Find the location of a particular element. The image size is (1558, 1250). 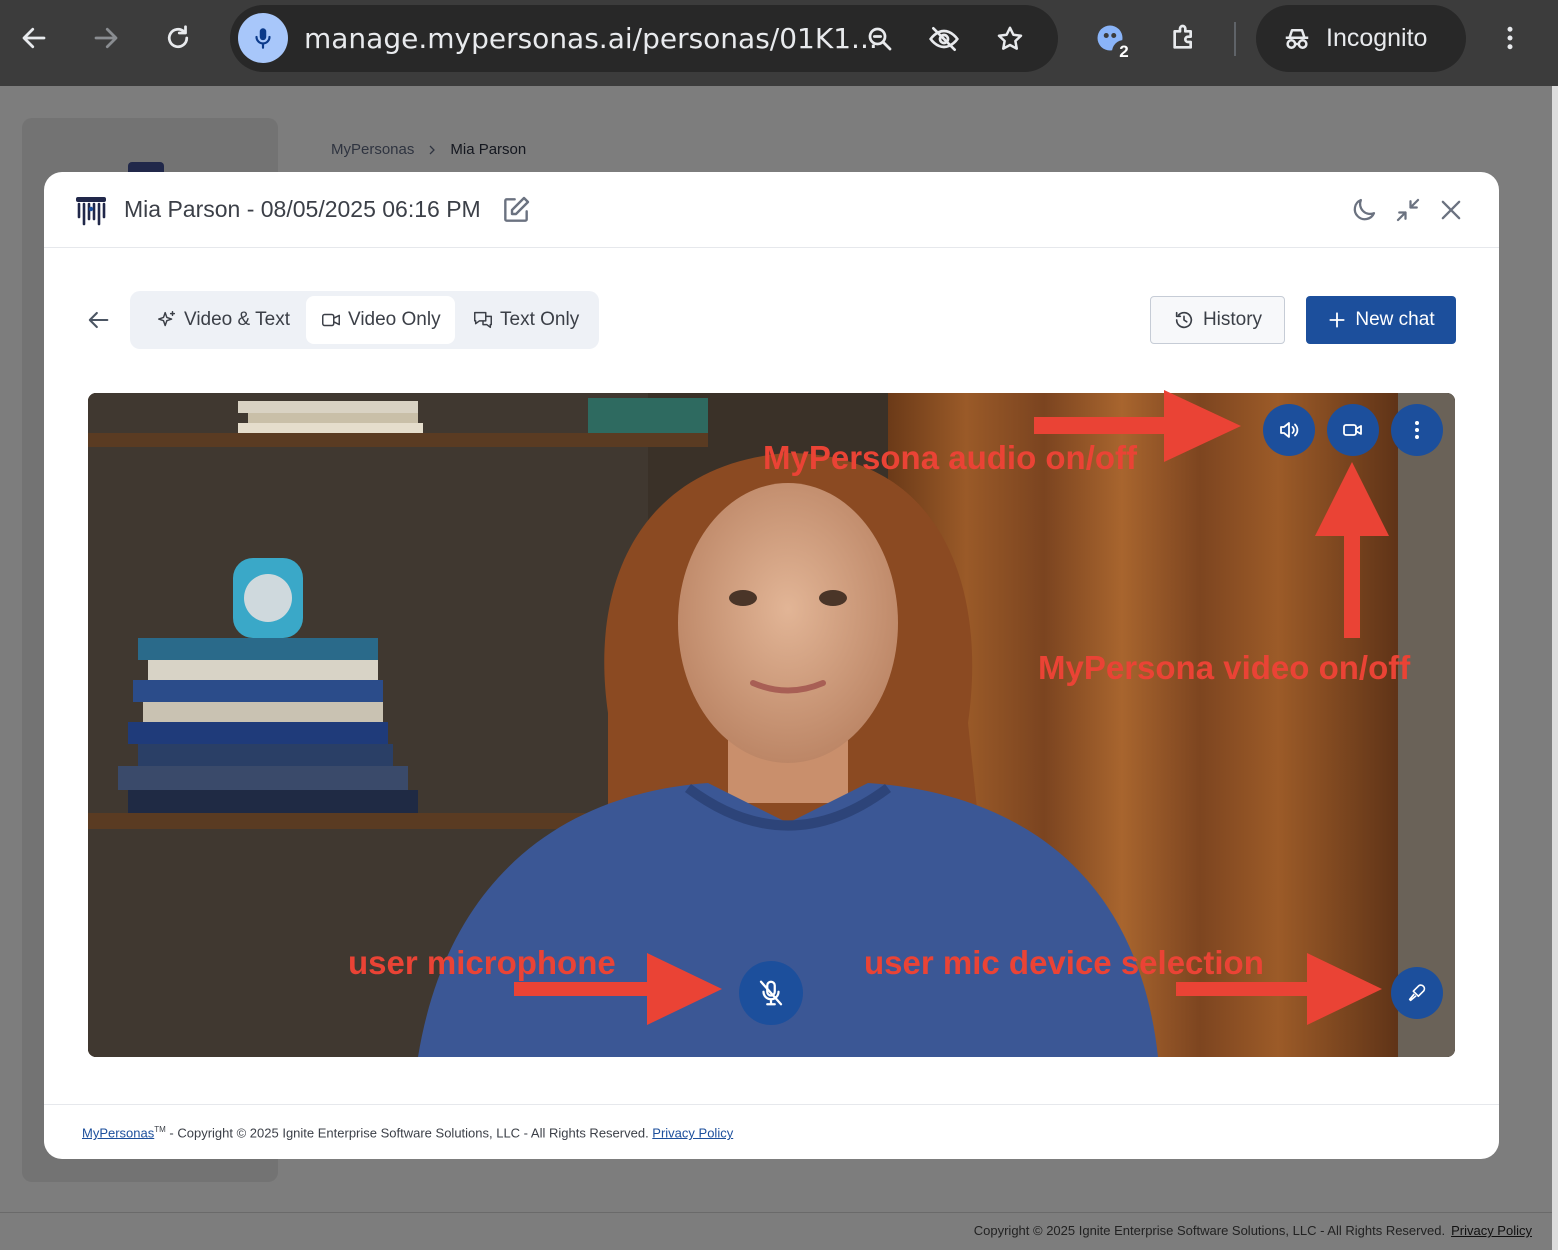

trademark: TM is located at coordinates (160, 1129).